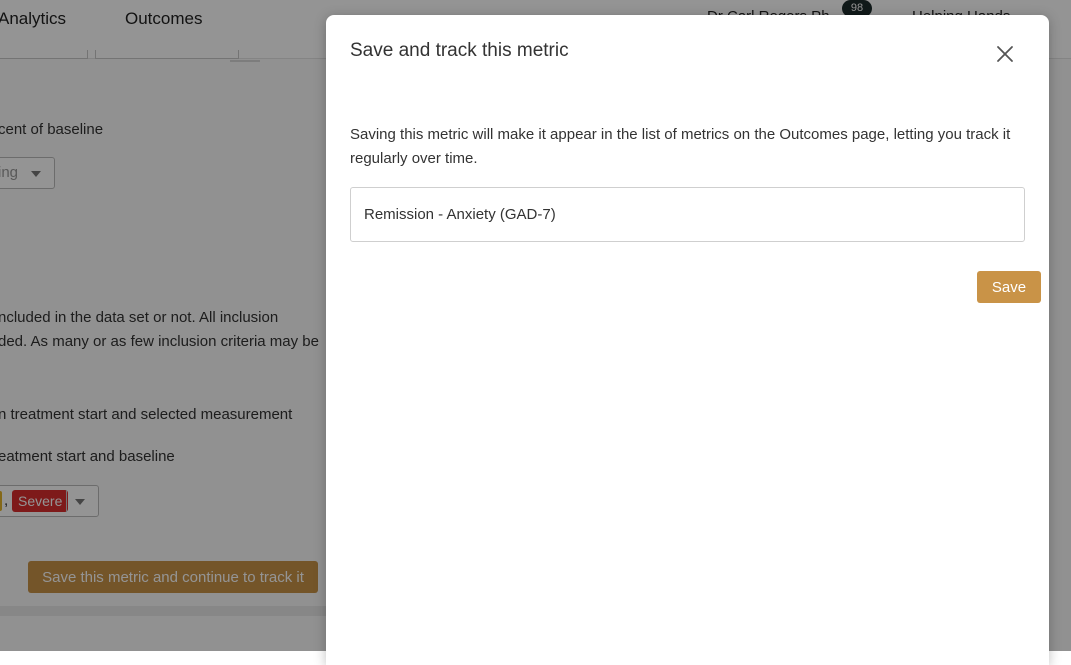  What do you see at coordinates (687, 214) in the screenshot?
I see `metric-name-input` at bounding box center [687, 214].